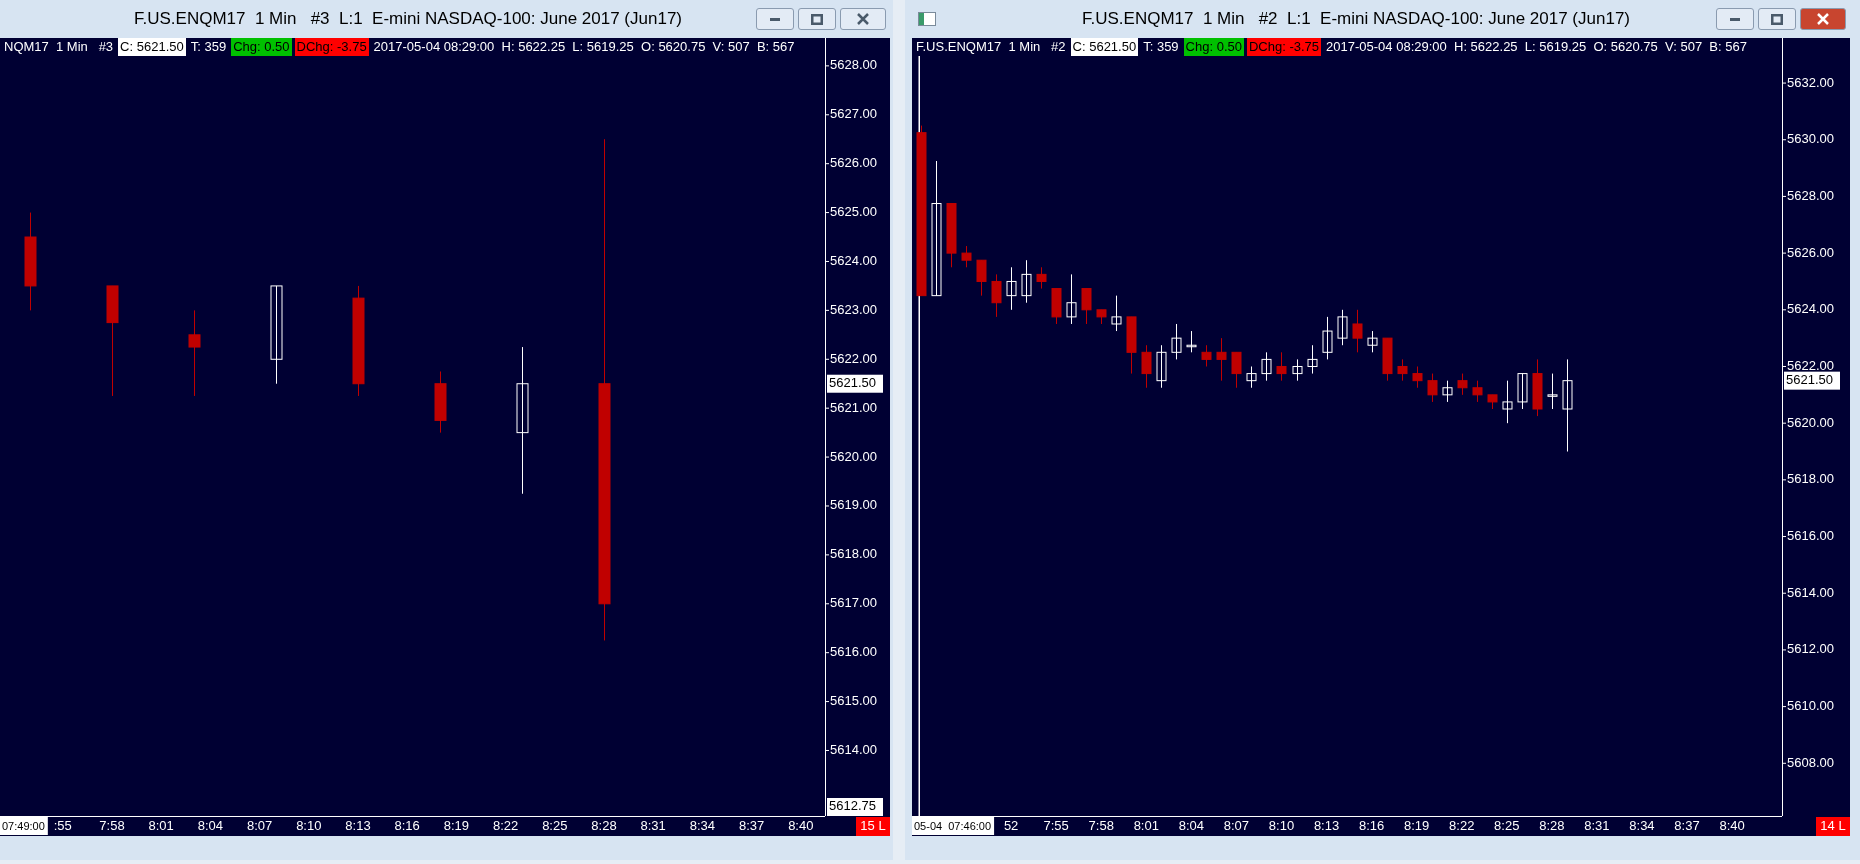  What do you see at coordinates (853, 700) in the screenshot?
I see `price-label: 5615.00` at bounding box center [853, 700].